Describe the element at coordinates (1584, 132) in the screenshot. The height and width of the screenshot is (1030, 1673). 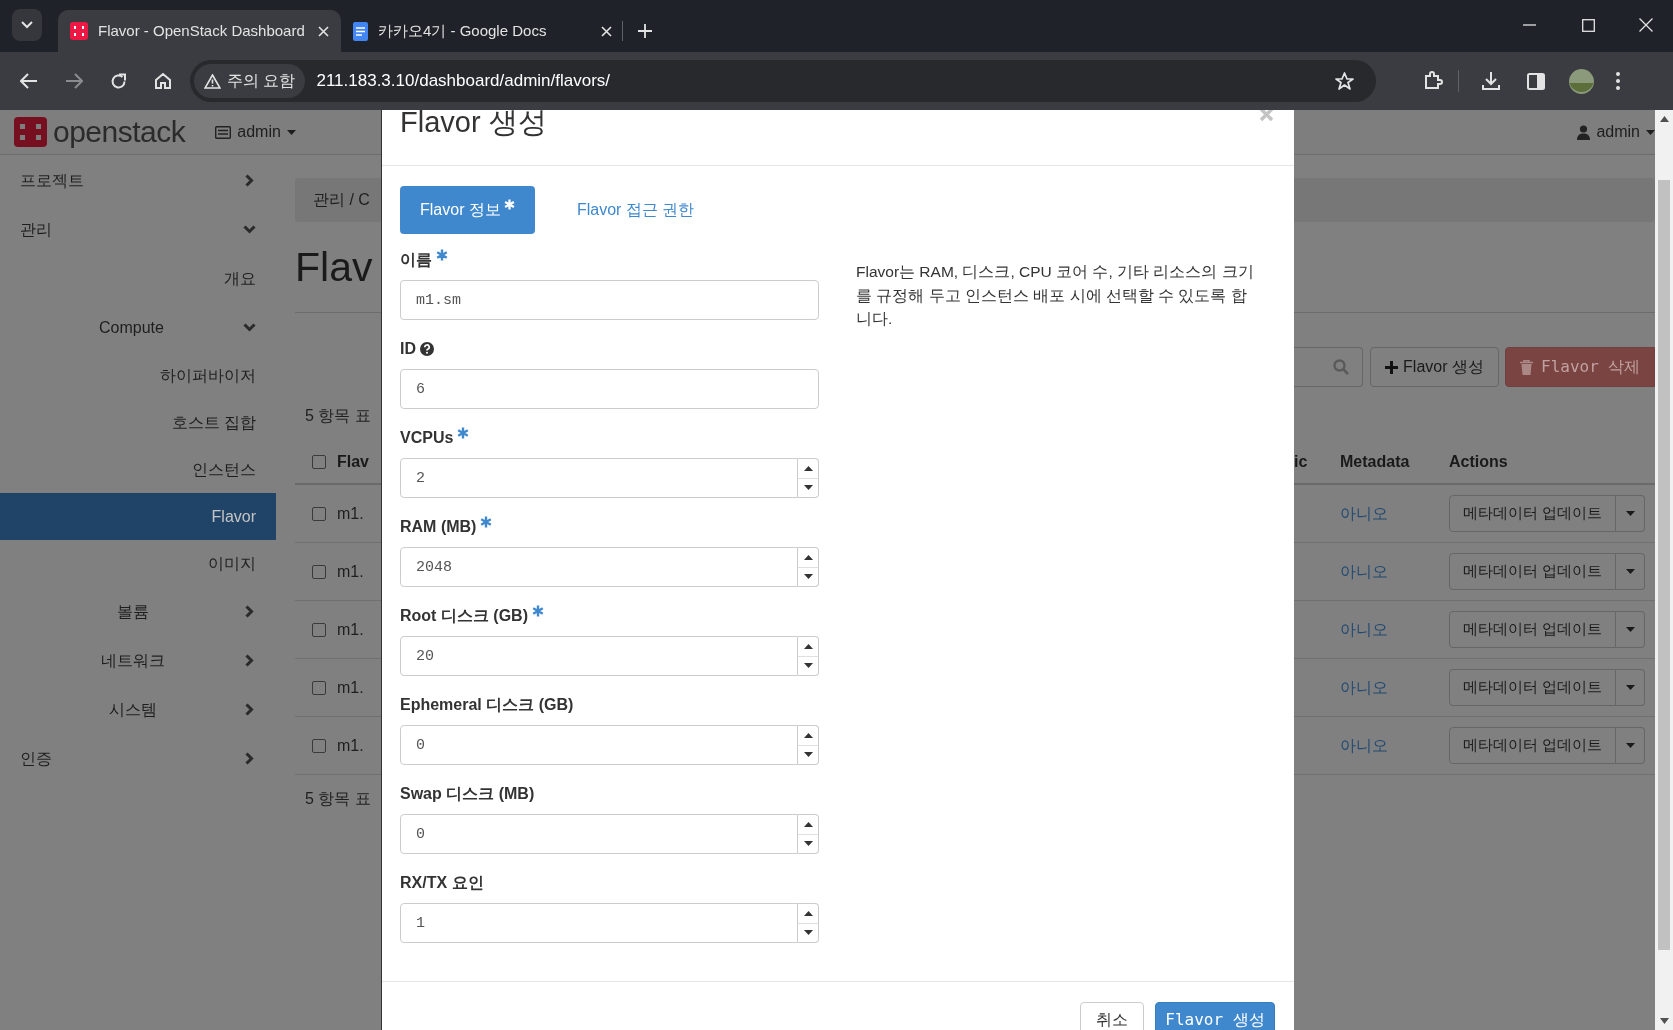
I see `user-icon` at that location.